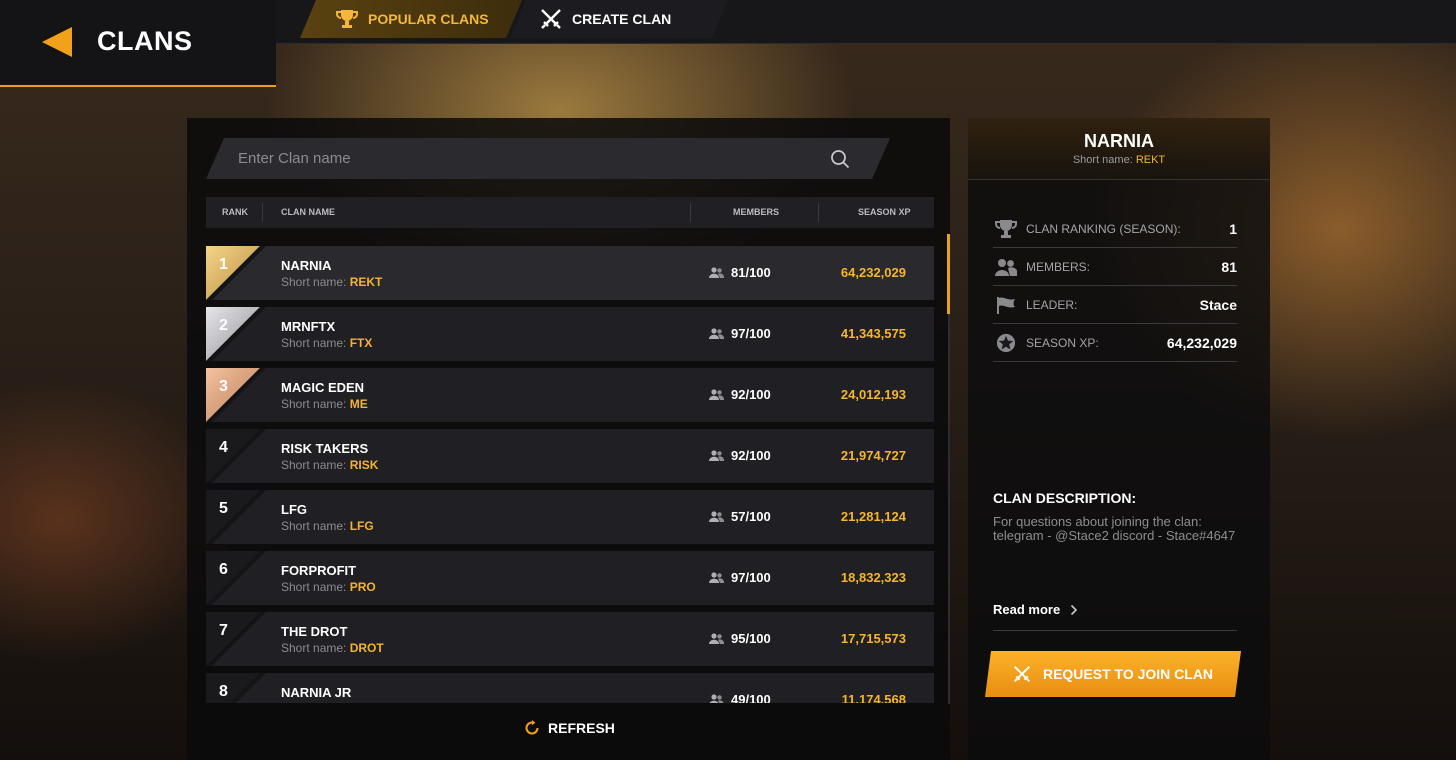 This screenshot has height=760, width=1456. What do you see at coordinates (323, 387) in the screenshot?
I see `clan-name: MAGIC EDEN` at bounding box center [323, 387].